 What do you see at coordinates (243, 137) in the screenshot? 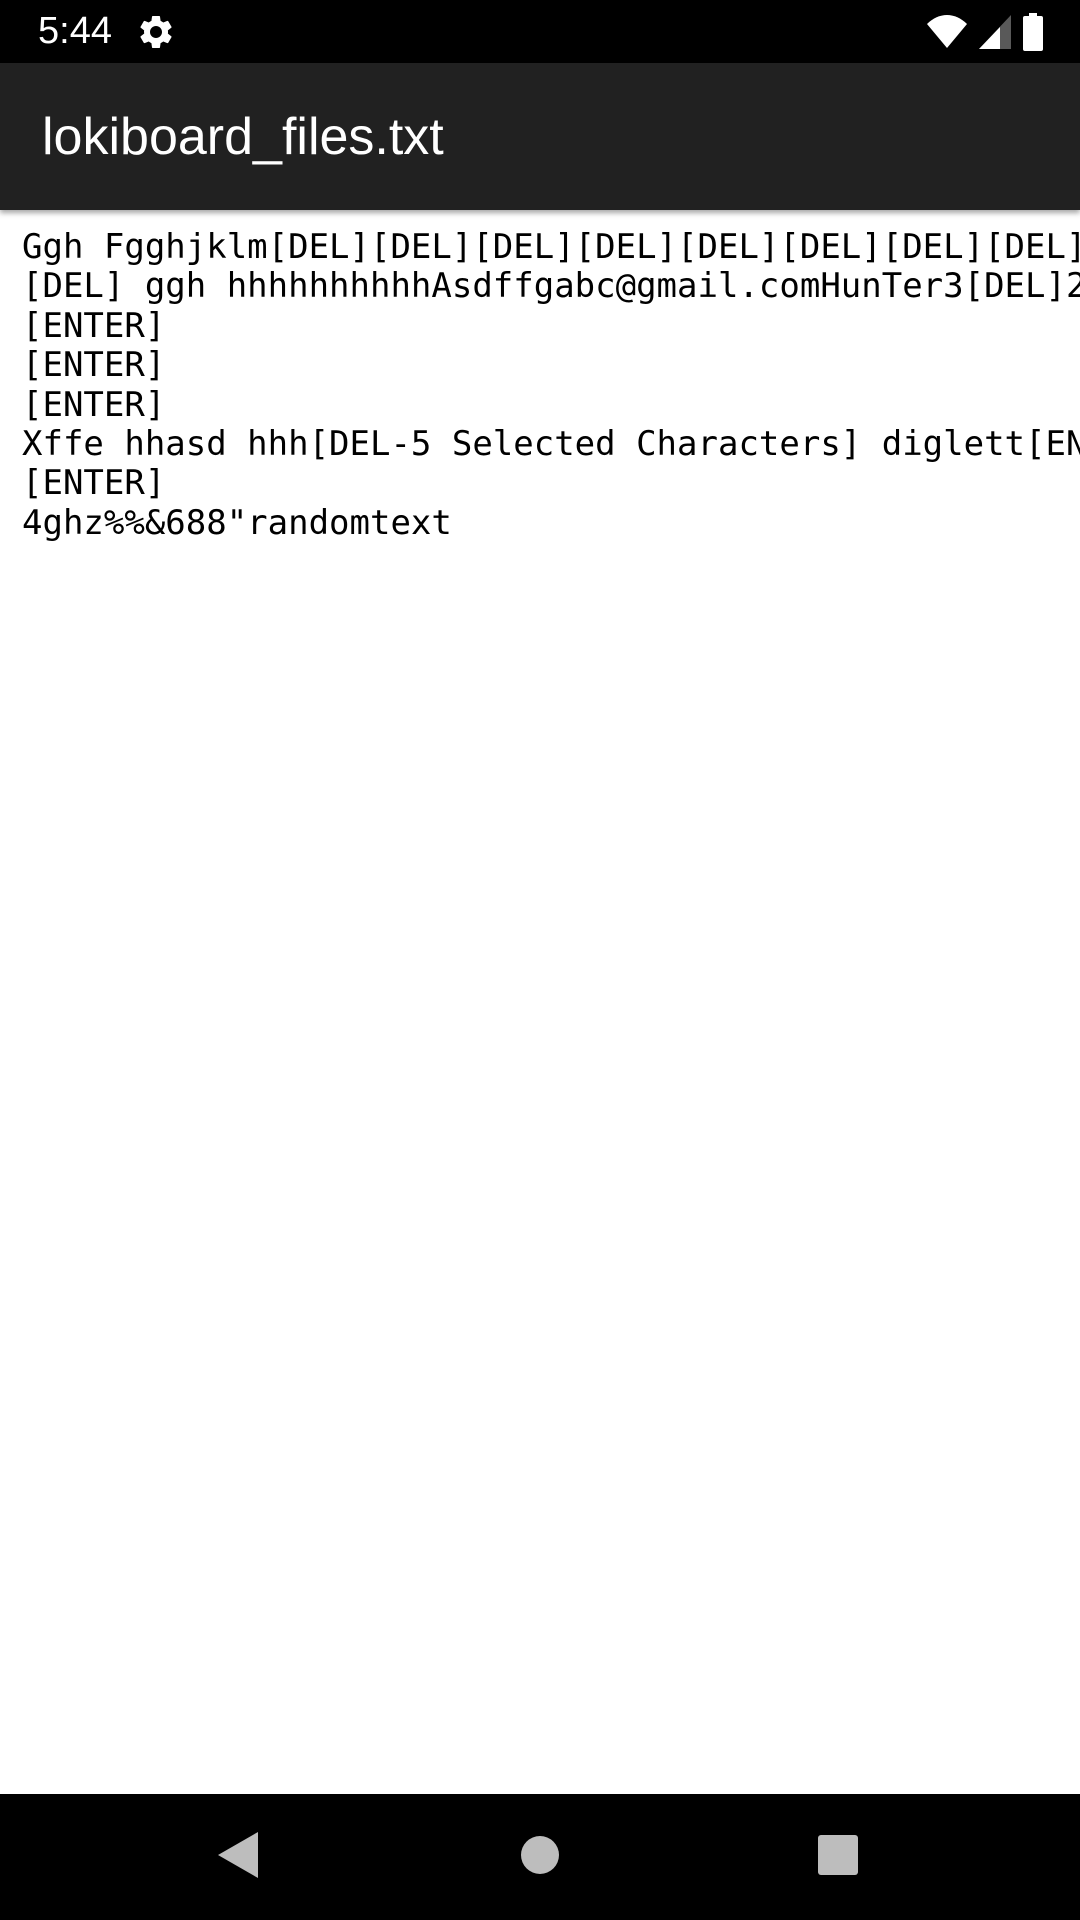
I see `page-title: lokiboard_files.txt` at bounding box center [243, 137].